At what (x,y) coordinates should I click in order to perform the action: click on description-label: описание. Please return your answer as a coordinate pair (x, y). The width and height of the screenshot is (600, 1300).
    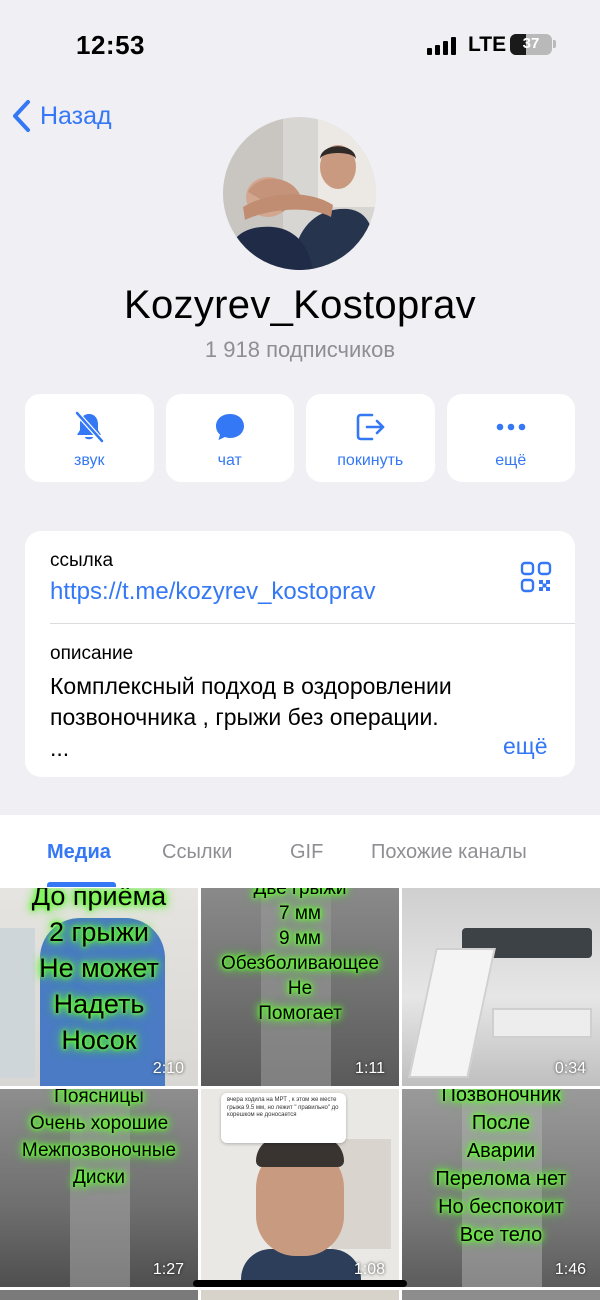
    Looking at the image, I should click on (92, 653).